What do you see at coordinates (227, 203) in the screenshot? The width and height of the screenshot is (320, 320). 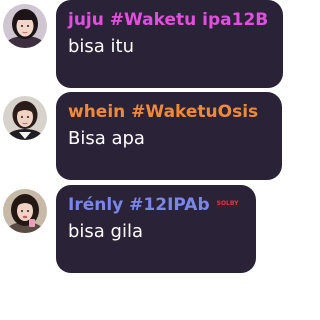 I see `role-badge: SOLBY` at bounding box center [227, 203].